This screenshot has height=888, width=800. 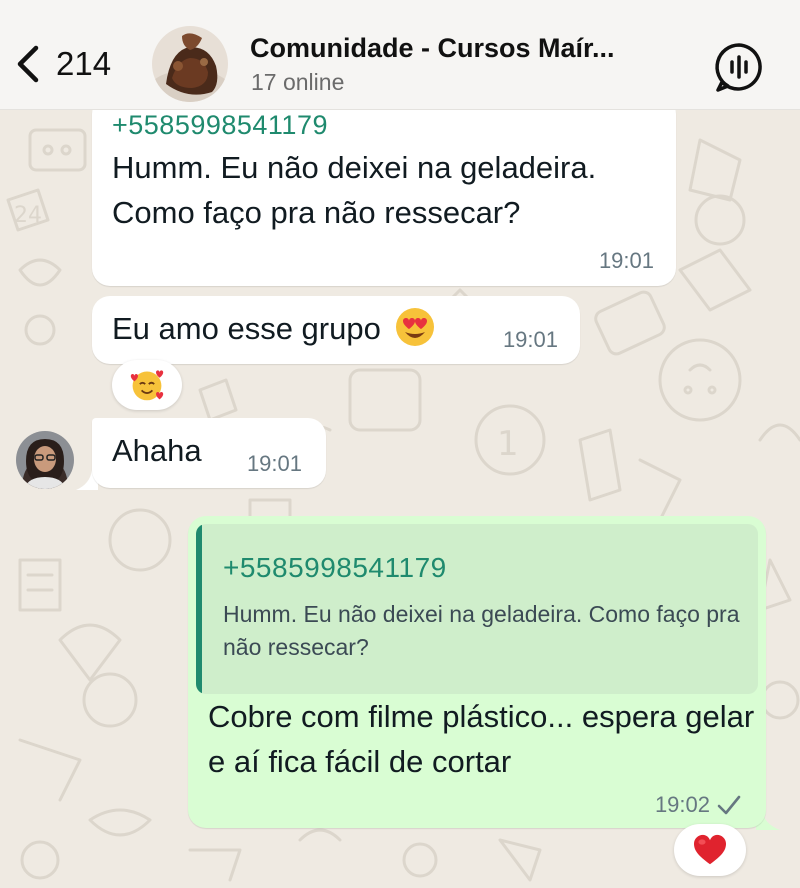 What do you see at coordinates (190, 64) in the screenshot?
I see `group-avatar` at bounding box center [190, 64].